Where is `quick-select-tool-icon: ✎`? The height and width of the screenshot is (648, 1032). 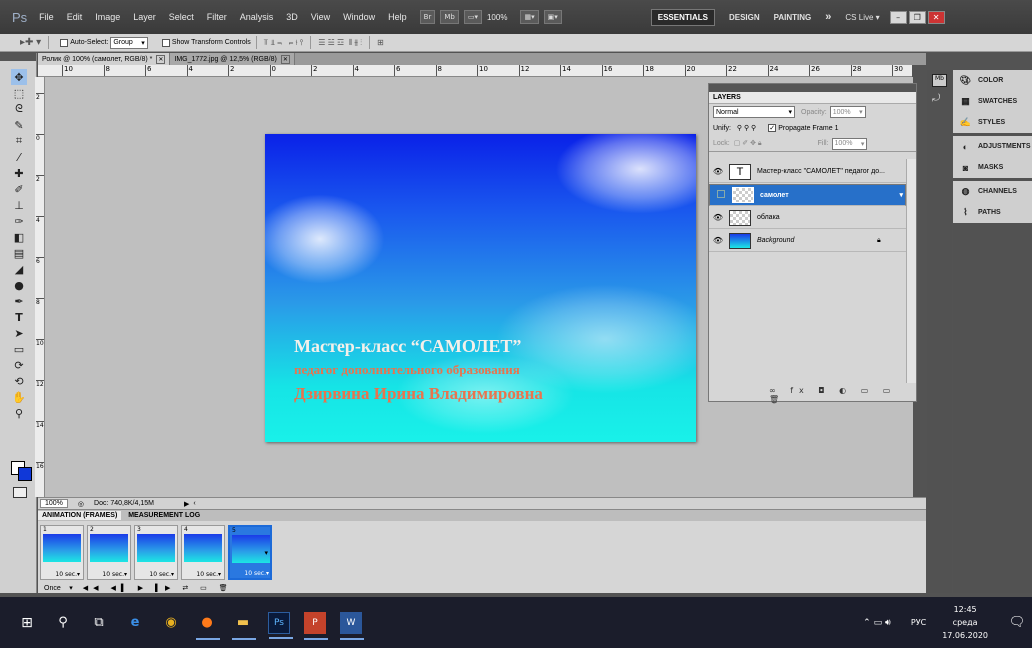
quick-select-tool-icon: ✎ is located at coordinates (19, 125).